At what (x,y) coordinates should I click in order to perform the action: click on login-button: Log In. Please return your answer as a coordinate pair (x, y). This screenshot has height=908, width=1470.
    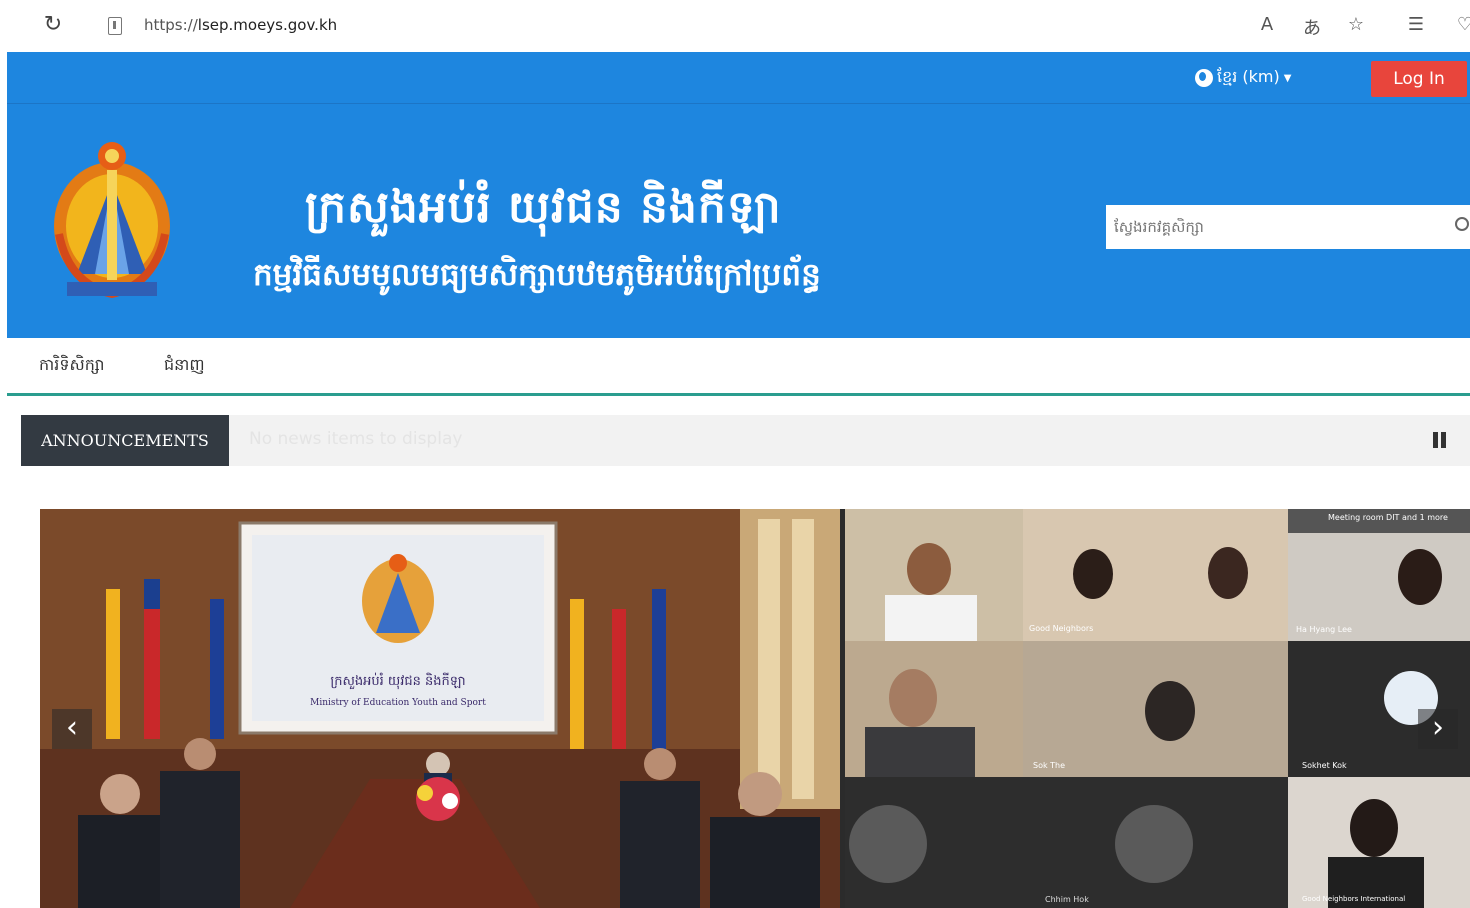
    Looking at the image, I should click on (1419, 79).